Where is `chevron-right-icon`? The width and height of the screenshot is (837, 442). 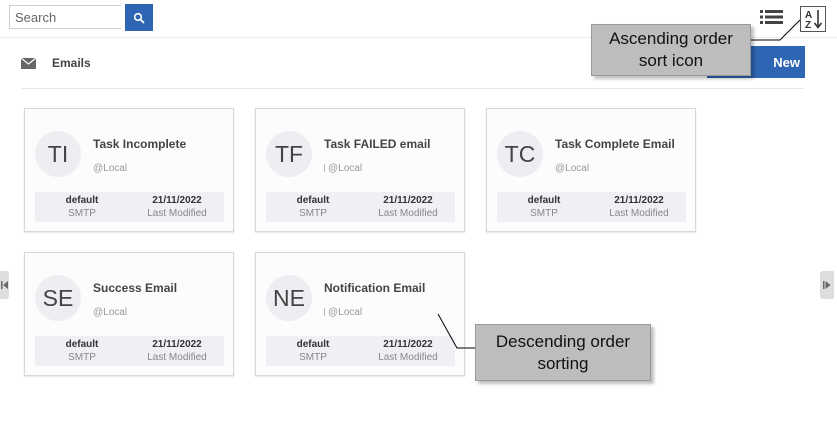
chevron-right-icon is located at coordinates (827, 285).